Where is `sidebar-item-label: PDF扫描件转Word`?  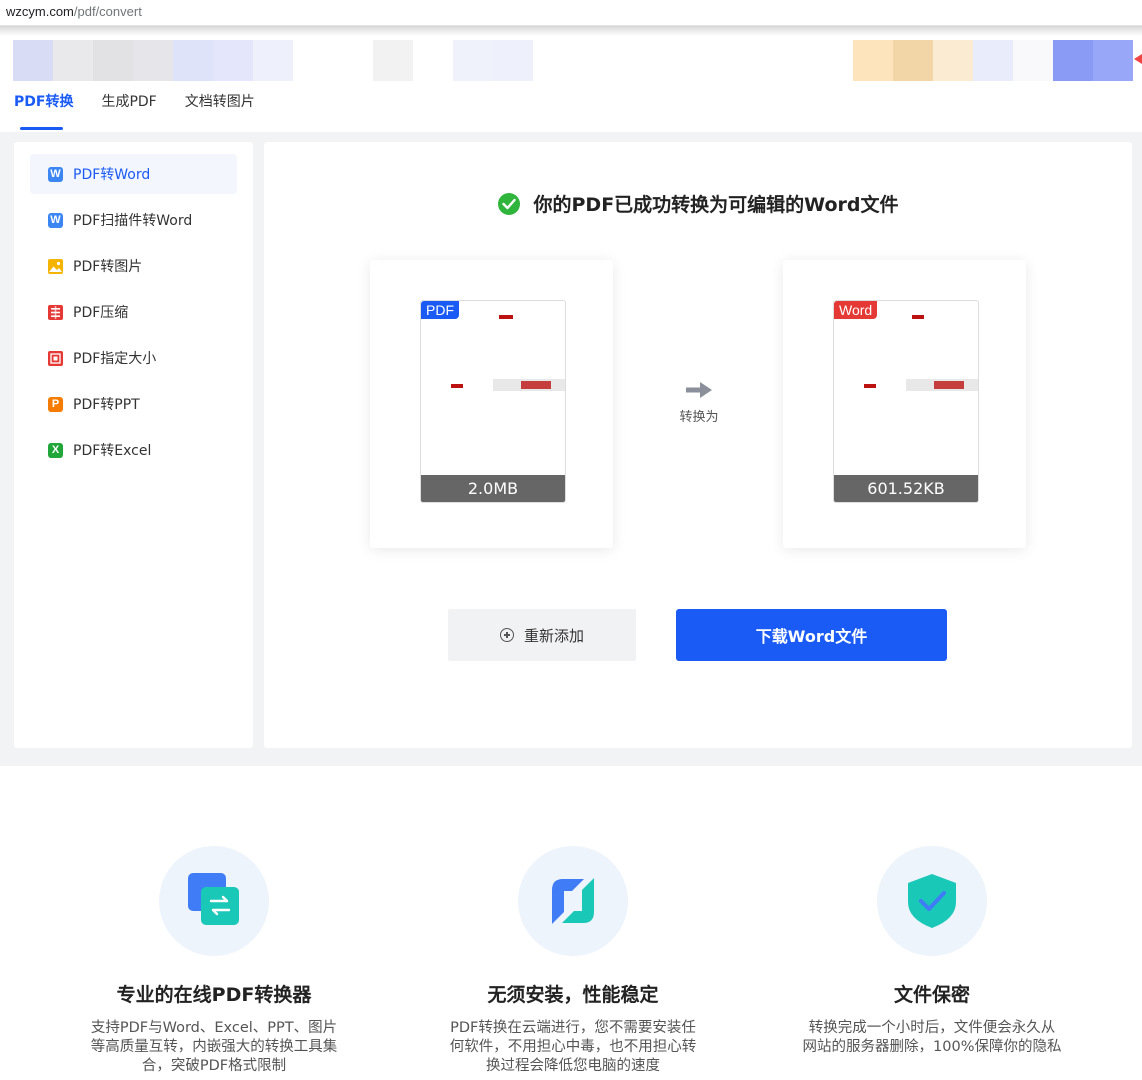 sidebar-item-label: PDF扫描件转Word is located at coordinates (133, 221).